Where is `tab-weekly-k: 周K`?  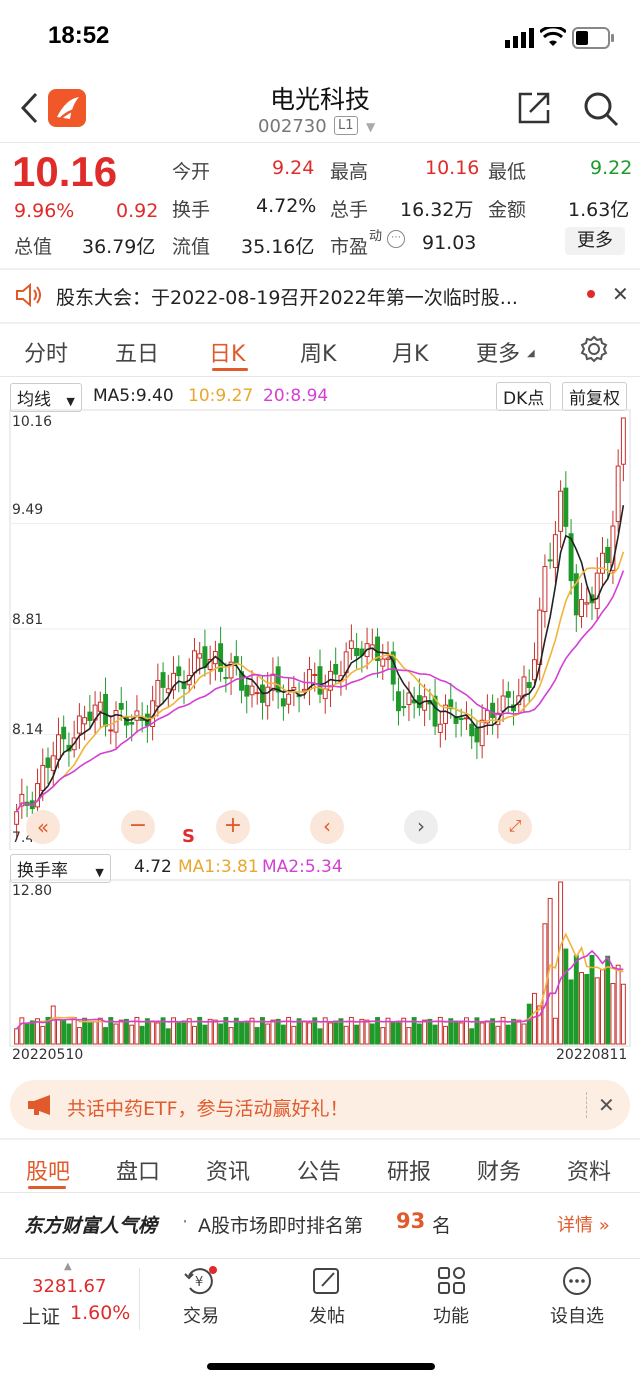 tab-weekly-k: 周K is located at coordinates (318, 352).